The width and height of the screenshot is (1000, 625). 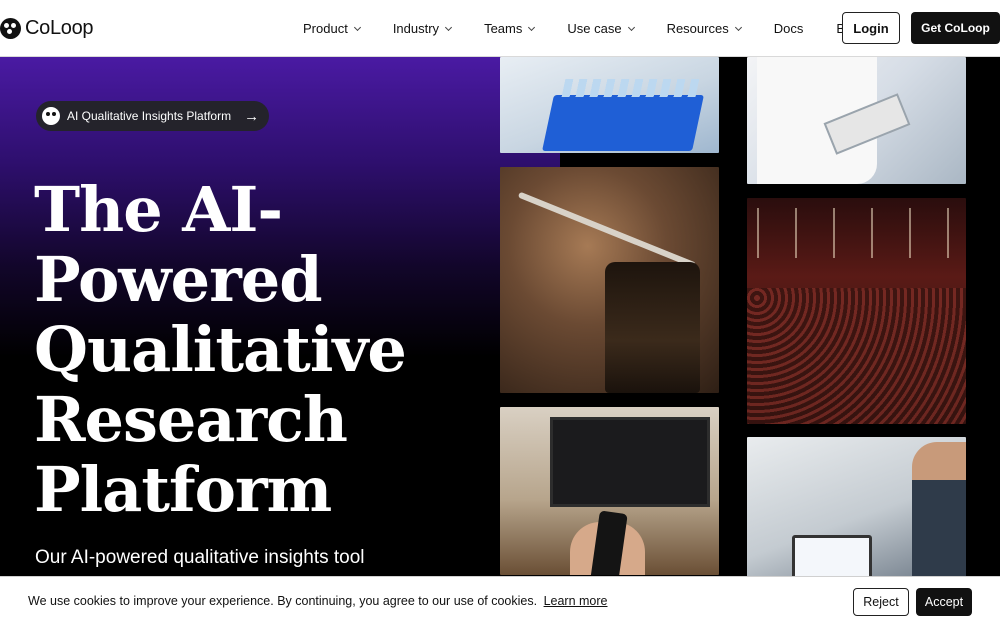 What do you see at coordinates (178, 279) in the screenshot?
I see `hero-title-line: Powered` at bounding box center [178, 279].